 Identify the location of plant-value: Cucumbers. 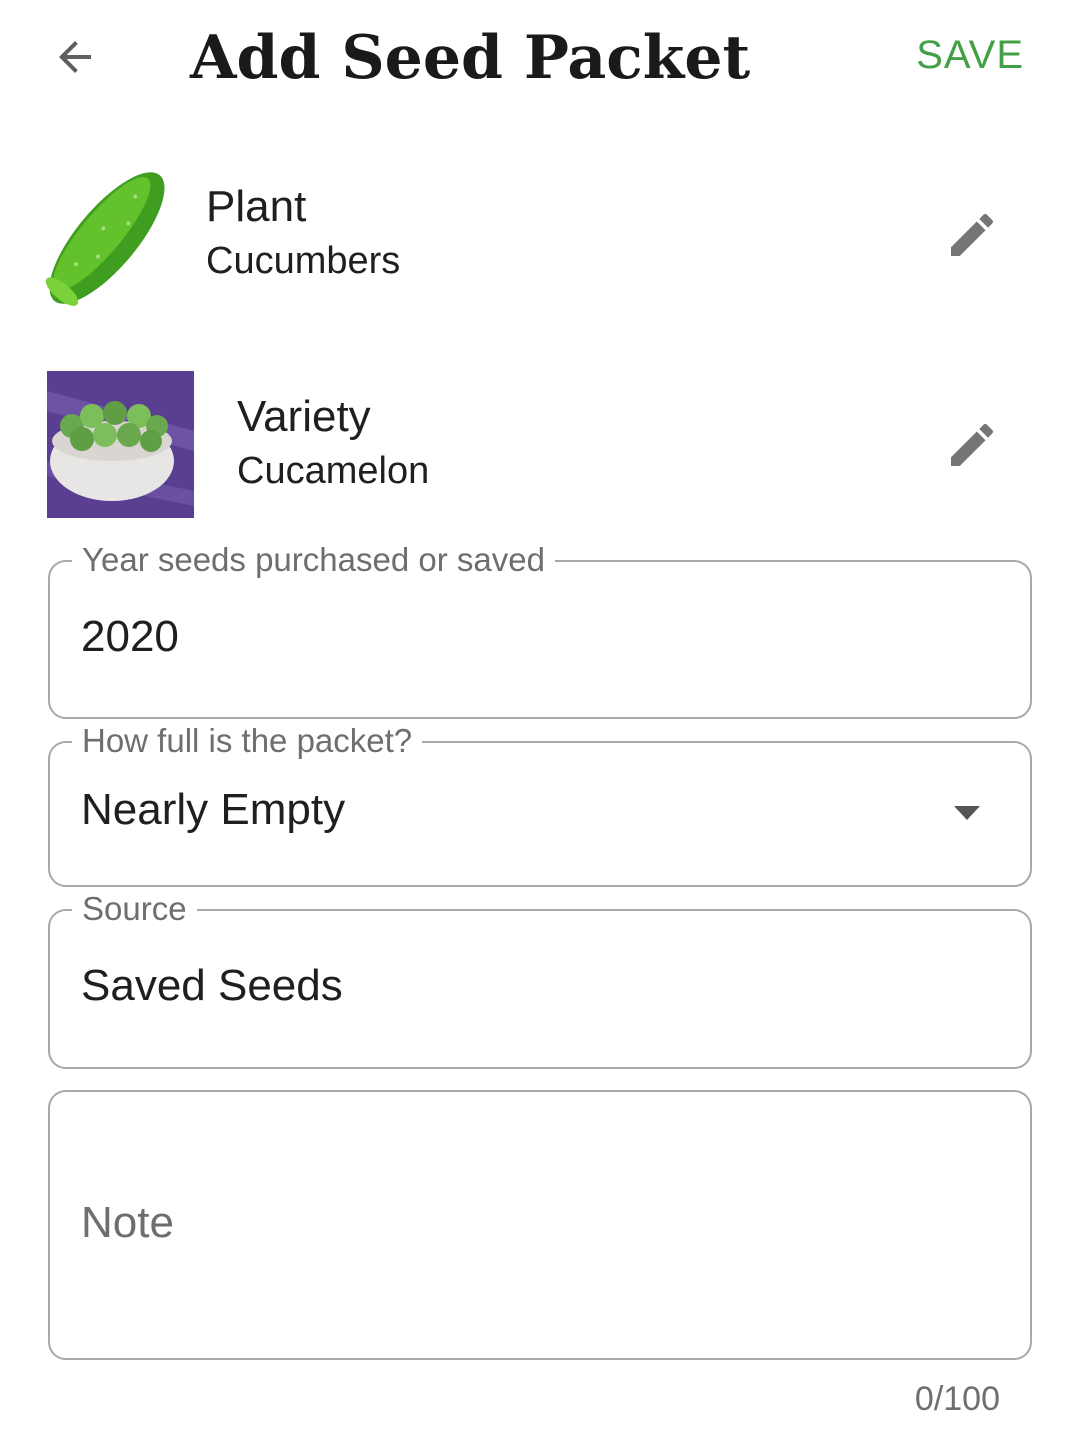
(303, 261).